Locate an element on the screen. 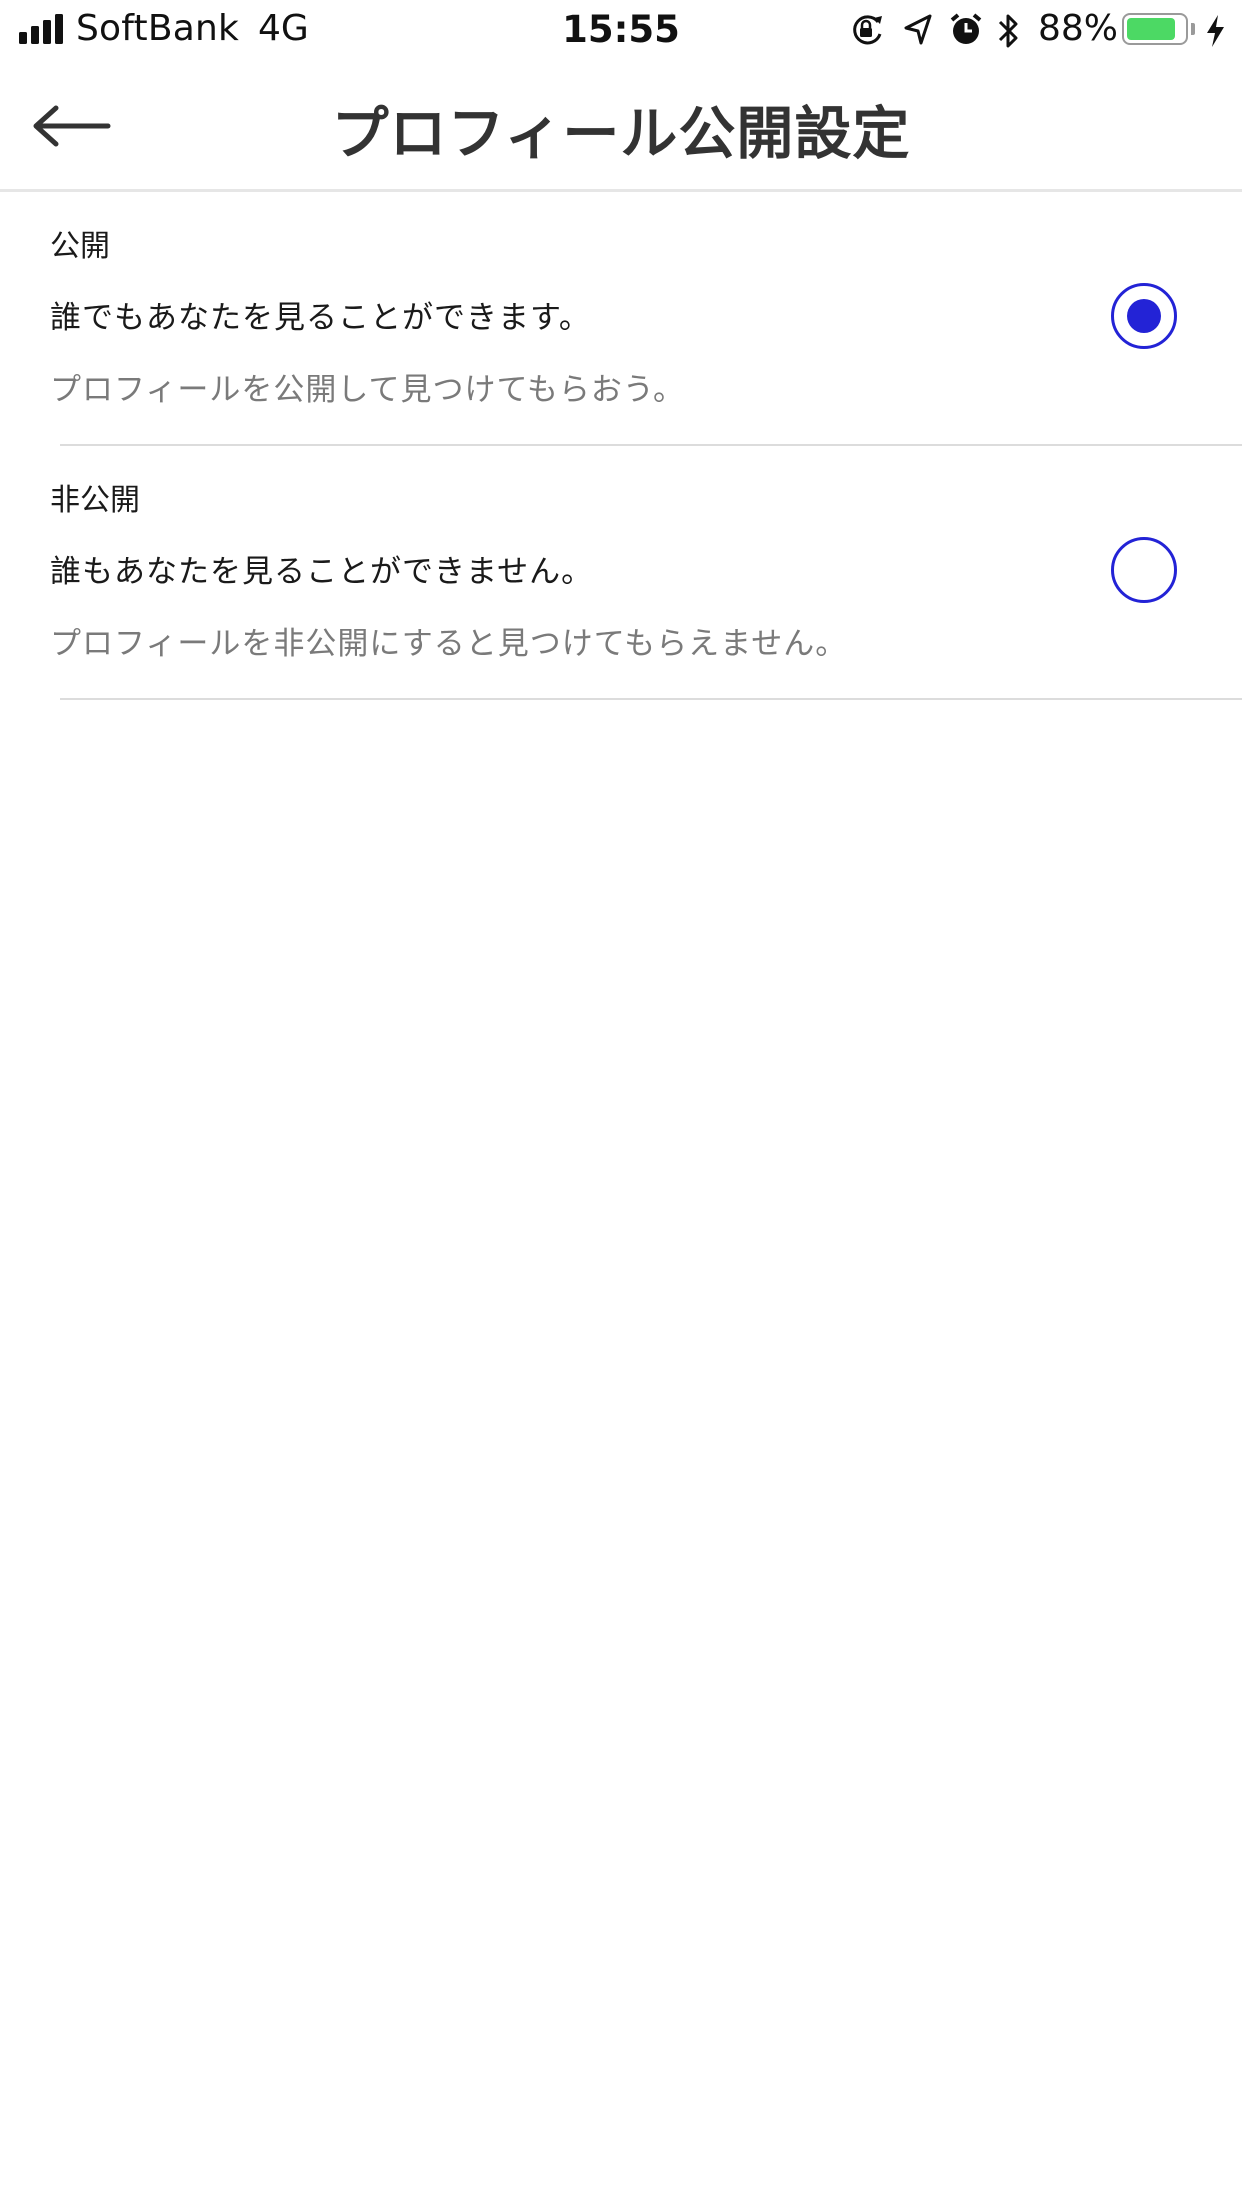  bluetooth-icon is located at coordinates (1009, 33).